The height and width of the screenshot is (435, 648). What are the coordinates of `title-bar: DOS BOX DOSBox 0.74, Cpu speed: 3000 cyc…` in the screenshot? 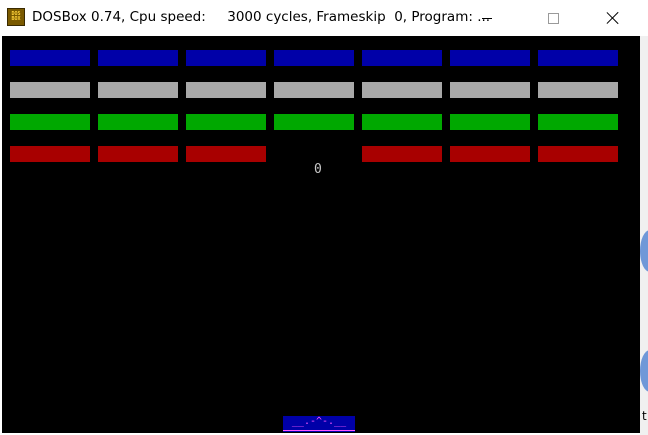 It's located at (324, 18).